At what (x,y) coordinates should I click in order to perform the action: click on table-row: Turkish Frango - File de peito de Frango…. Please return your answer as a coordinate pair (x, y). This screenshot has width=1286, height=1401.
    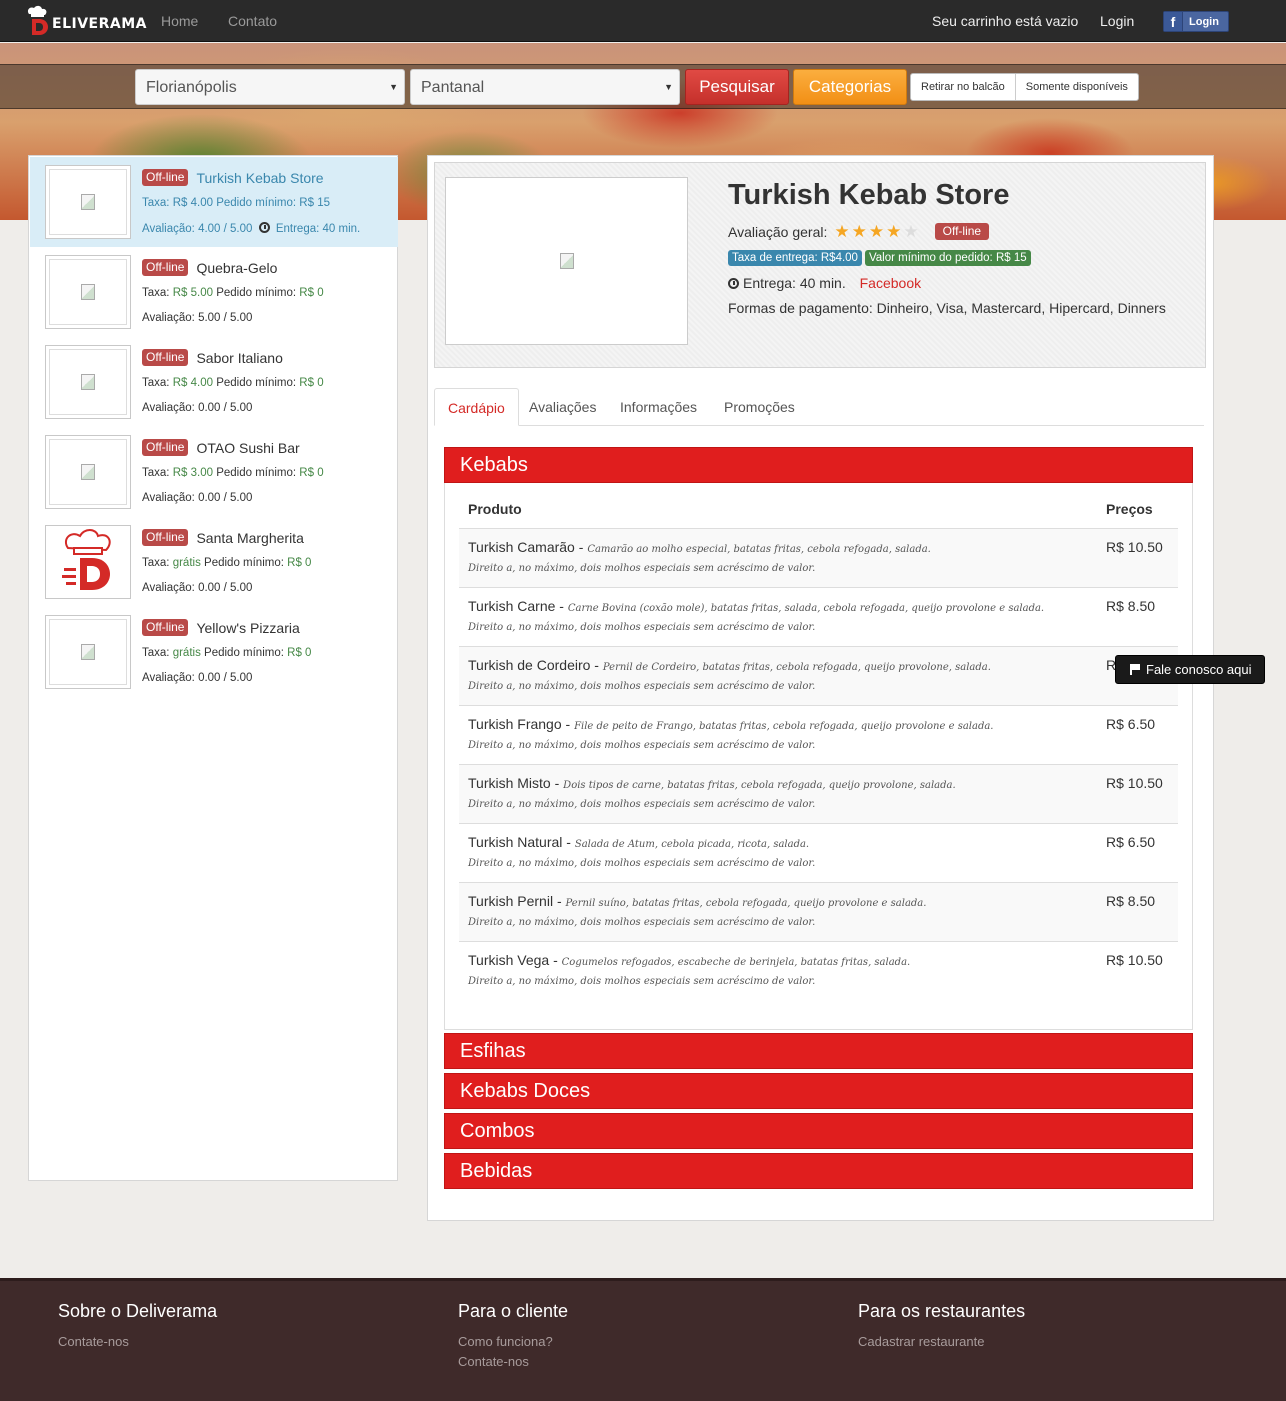
    Looking at the image, I should click on (818, 734).